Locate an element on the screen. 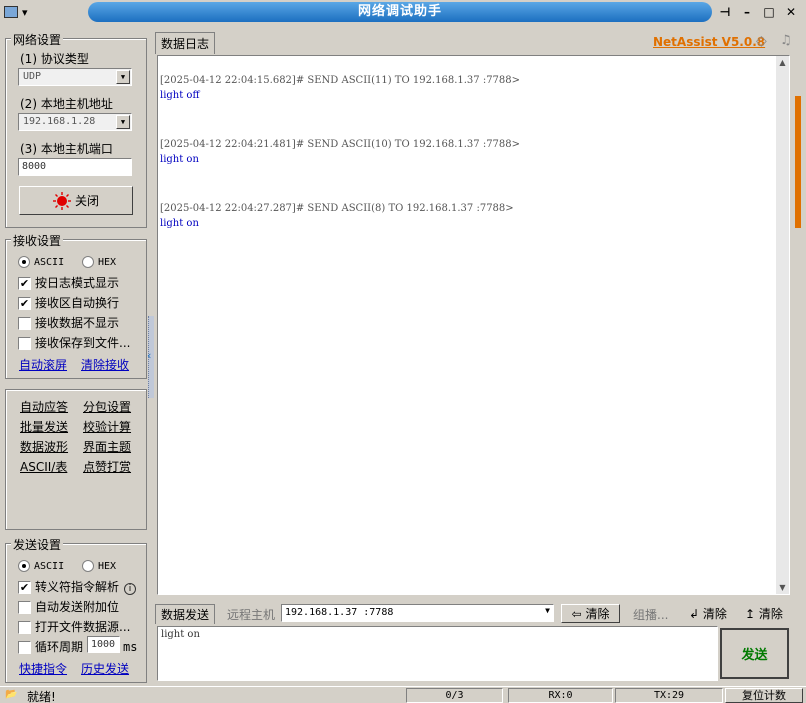 The image size is (806, 703). tool-auto-reply: 自动应答 is located at coordinates (44, 406).